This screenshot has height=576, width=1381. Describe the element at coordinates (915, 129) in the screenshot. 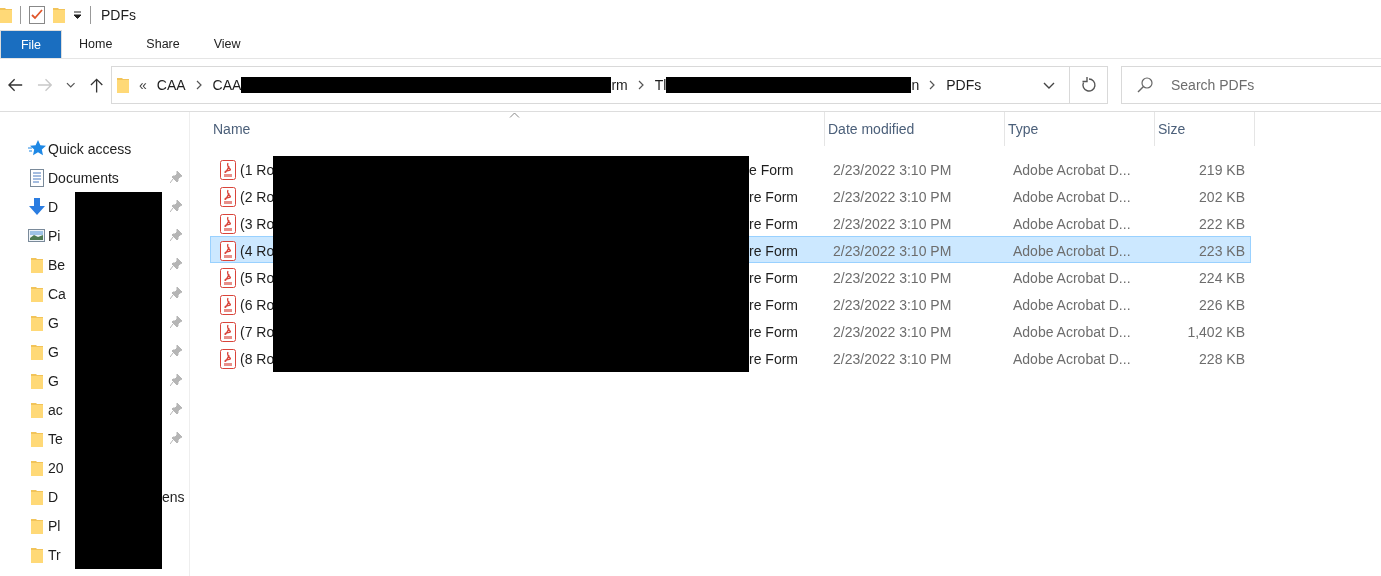

I see `column-header: Date modified` at that location.